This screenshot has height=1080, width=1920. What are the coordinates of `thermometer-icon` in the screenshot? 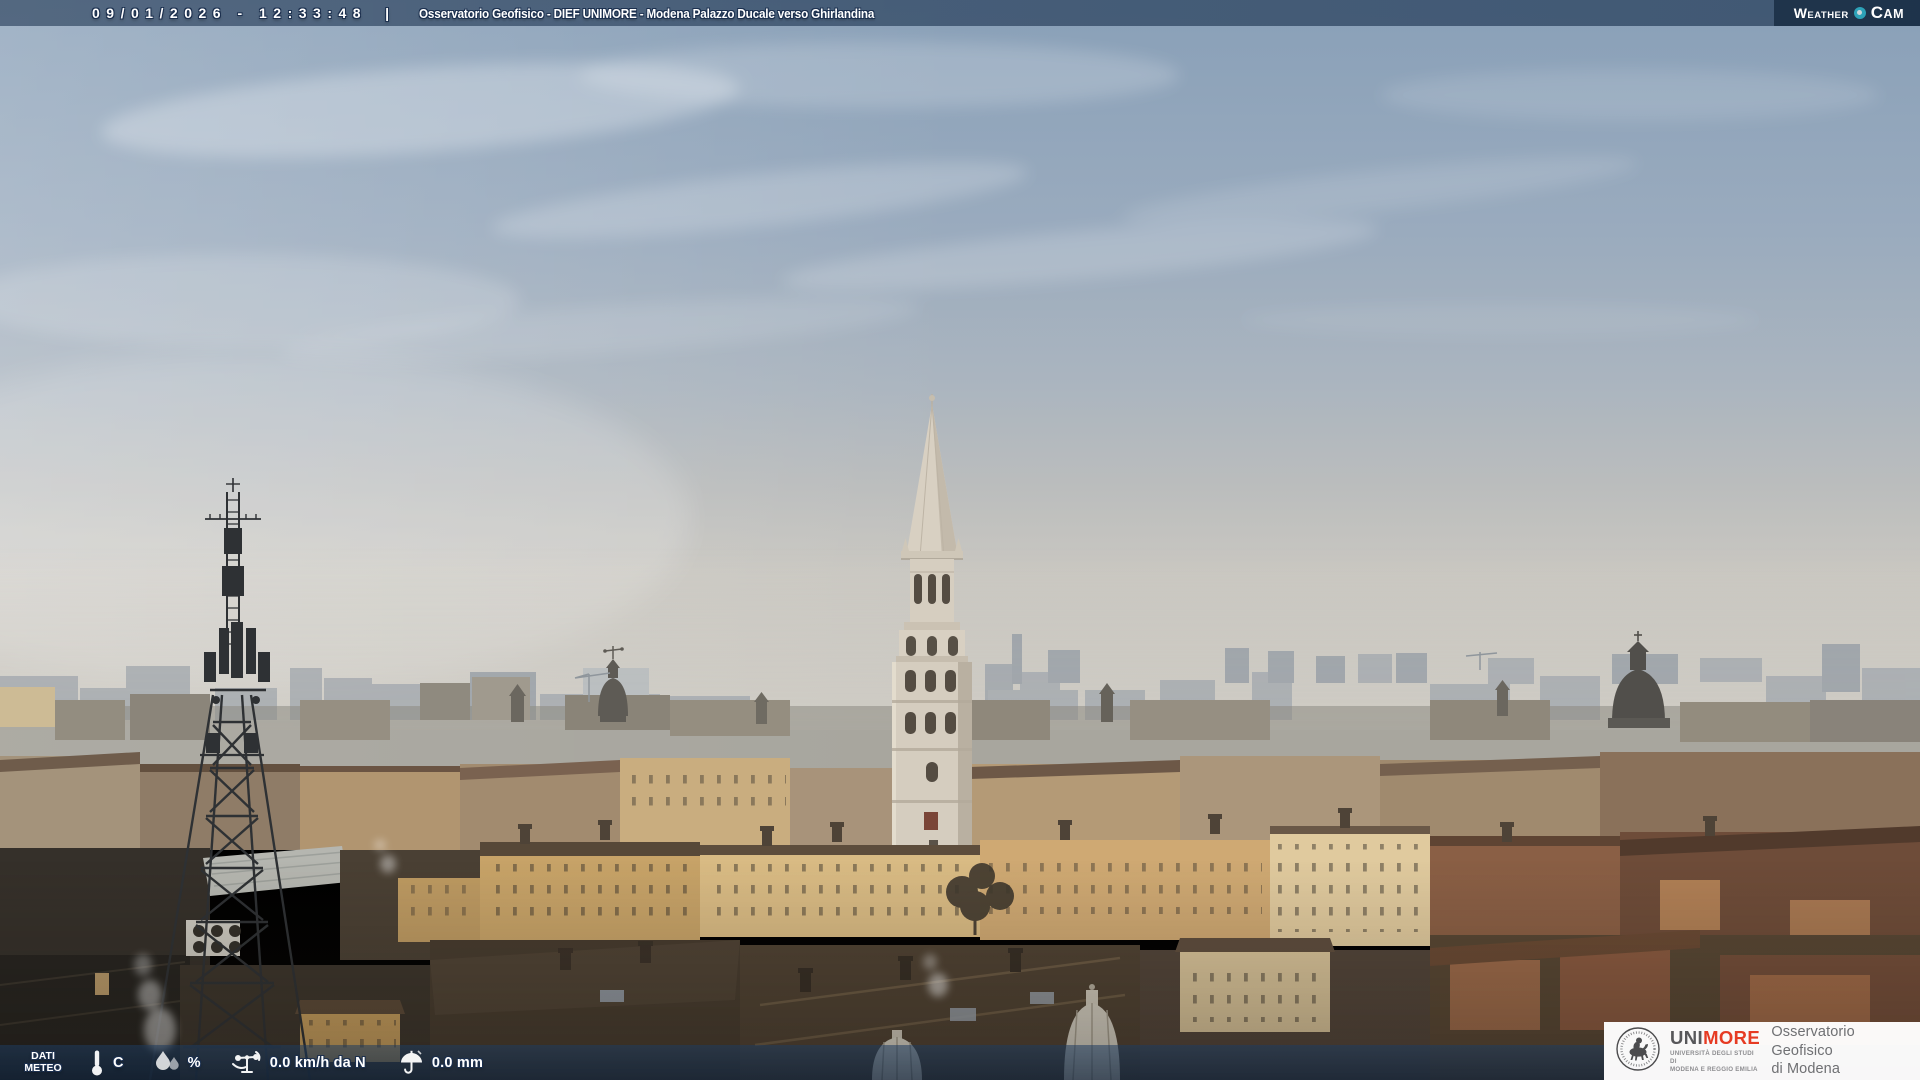 It's located at (97, 1062).